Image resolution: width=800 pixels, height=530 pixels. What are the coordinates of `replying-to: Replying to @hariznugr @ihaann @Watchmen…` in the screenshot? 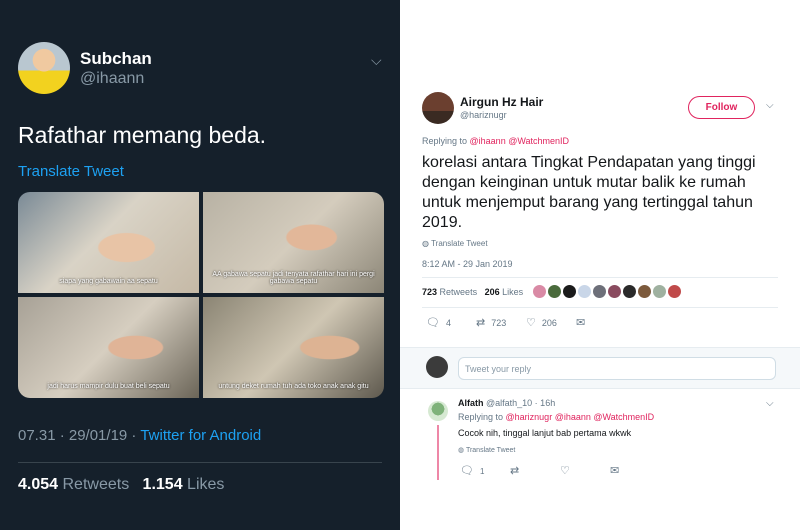 It's located at (556, 417).